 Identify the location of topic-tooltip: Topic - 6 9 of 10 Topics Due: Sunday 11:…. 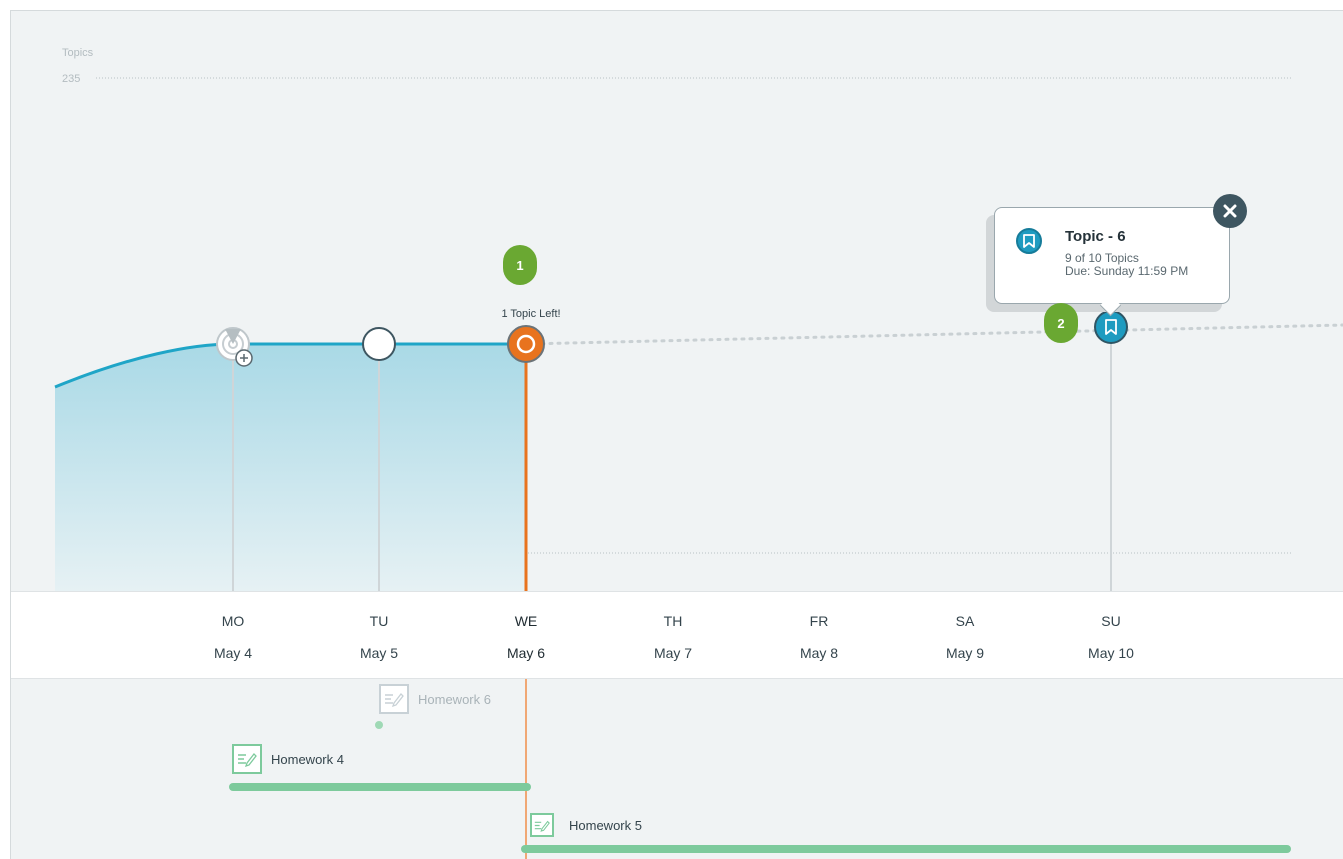
(1112, 255).